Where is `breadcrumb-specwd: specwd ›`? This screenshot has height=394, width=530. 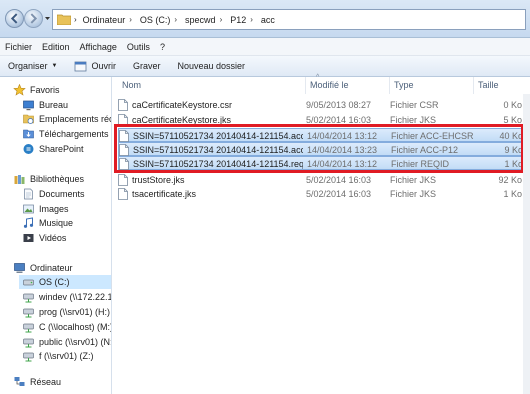 breadcrumb-specwd: specwd › is located at coordinates (203, 19).